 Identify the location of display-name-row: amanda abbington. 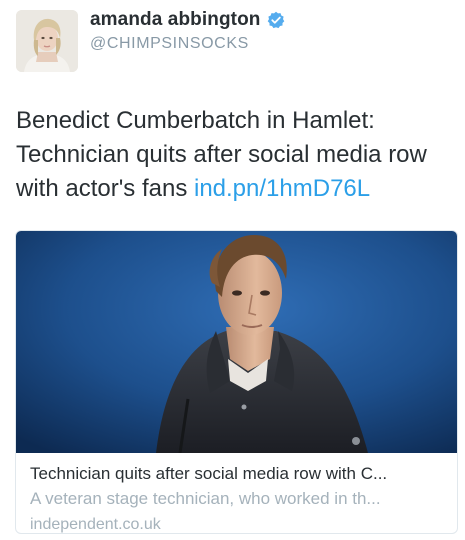
(187, 20).